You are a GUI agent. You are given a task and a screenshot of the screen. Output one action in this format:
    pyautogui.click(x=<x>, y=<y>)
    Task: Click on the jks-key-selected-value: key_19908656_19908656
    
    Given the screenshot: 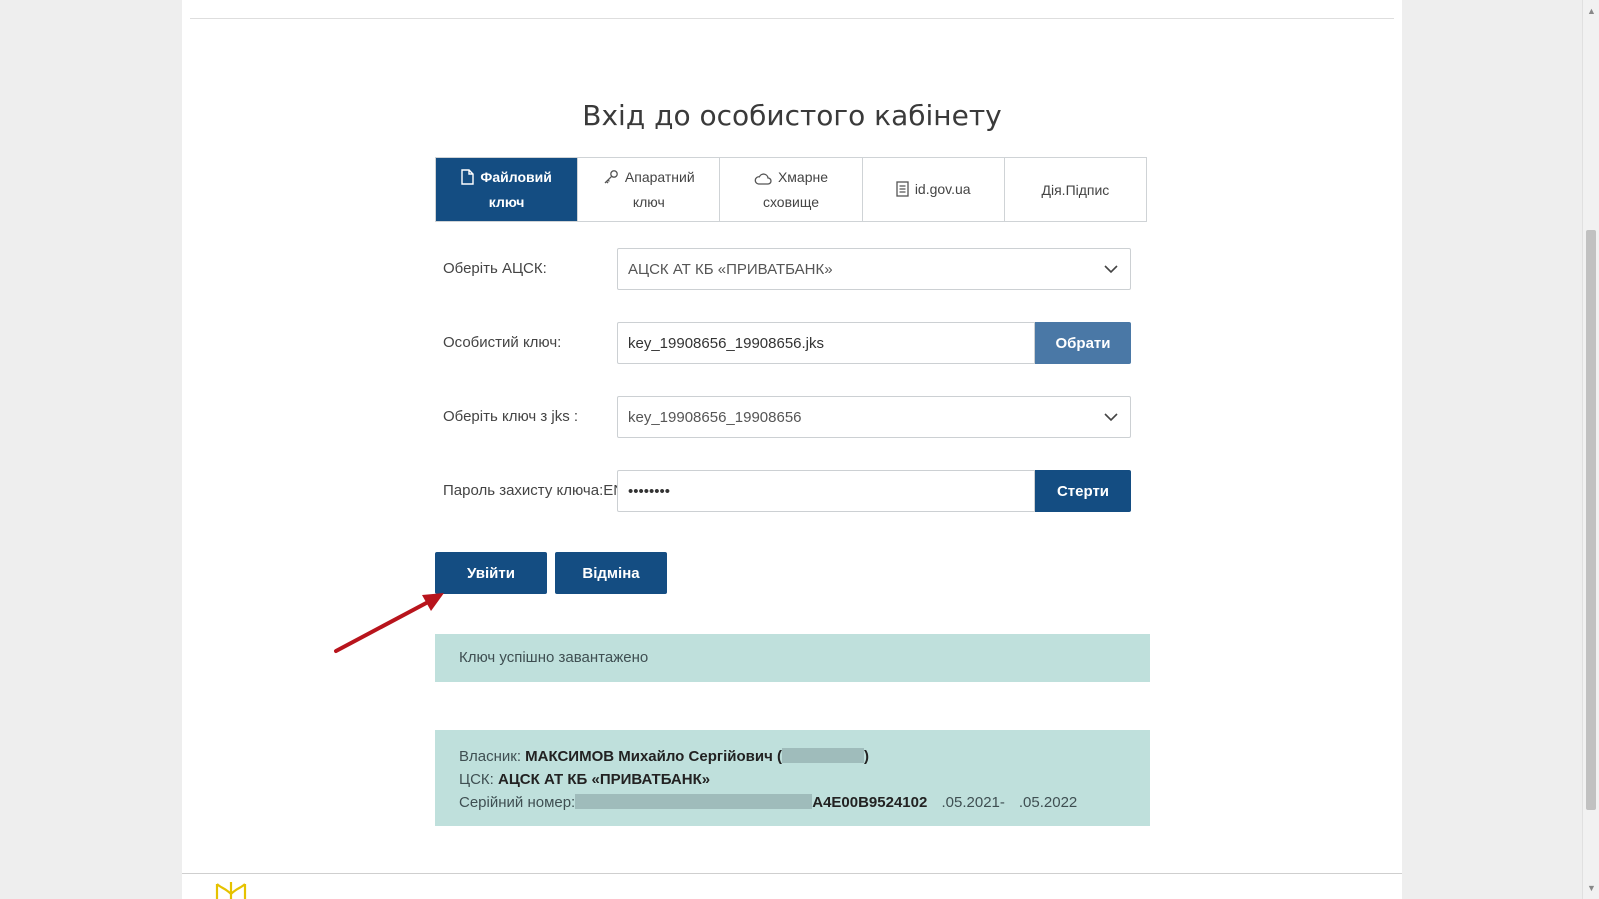 What is the action you would take?
    pyautogui.click(x=715, y=417)
    